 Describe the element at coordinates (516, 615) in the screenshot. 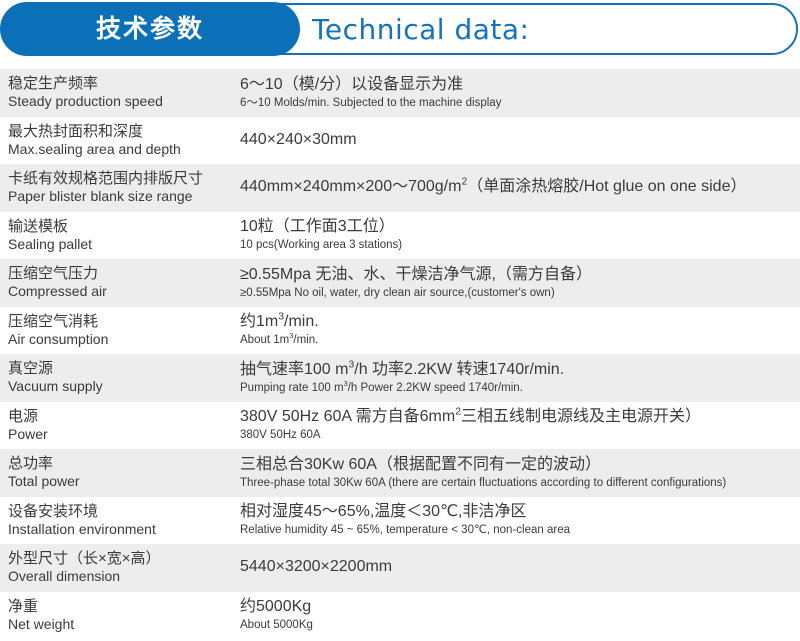

I see `spec-value-cell: 约5000Kg About 5000Kg` at that location.